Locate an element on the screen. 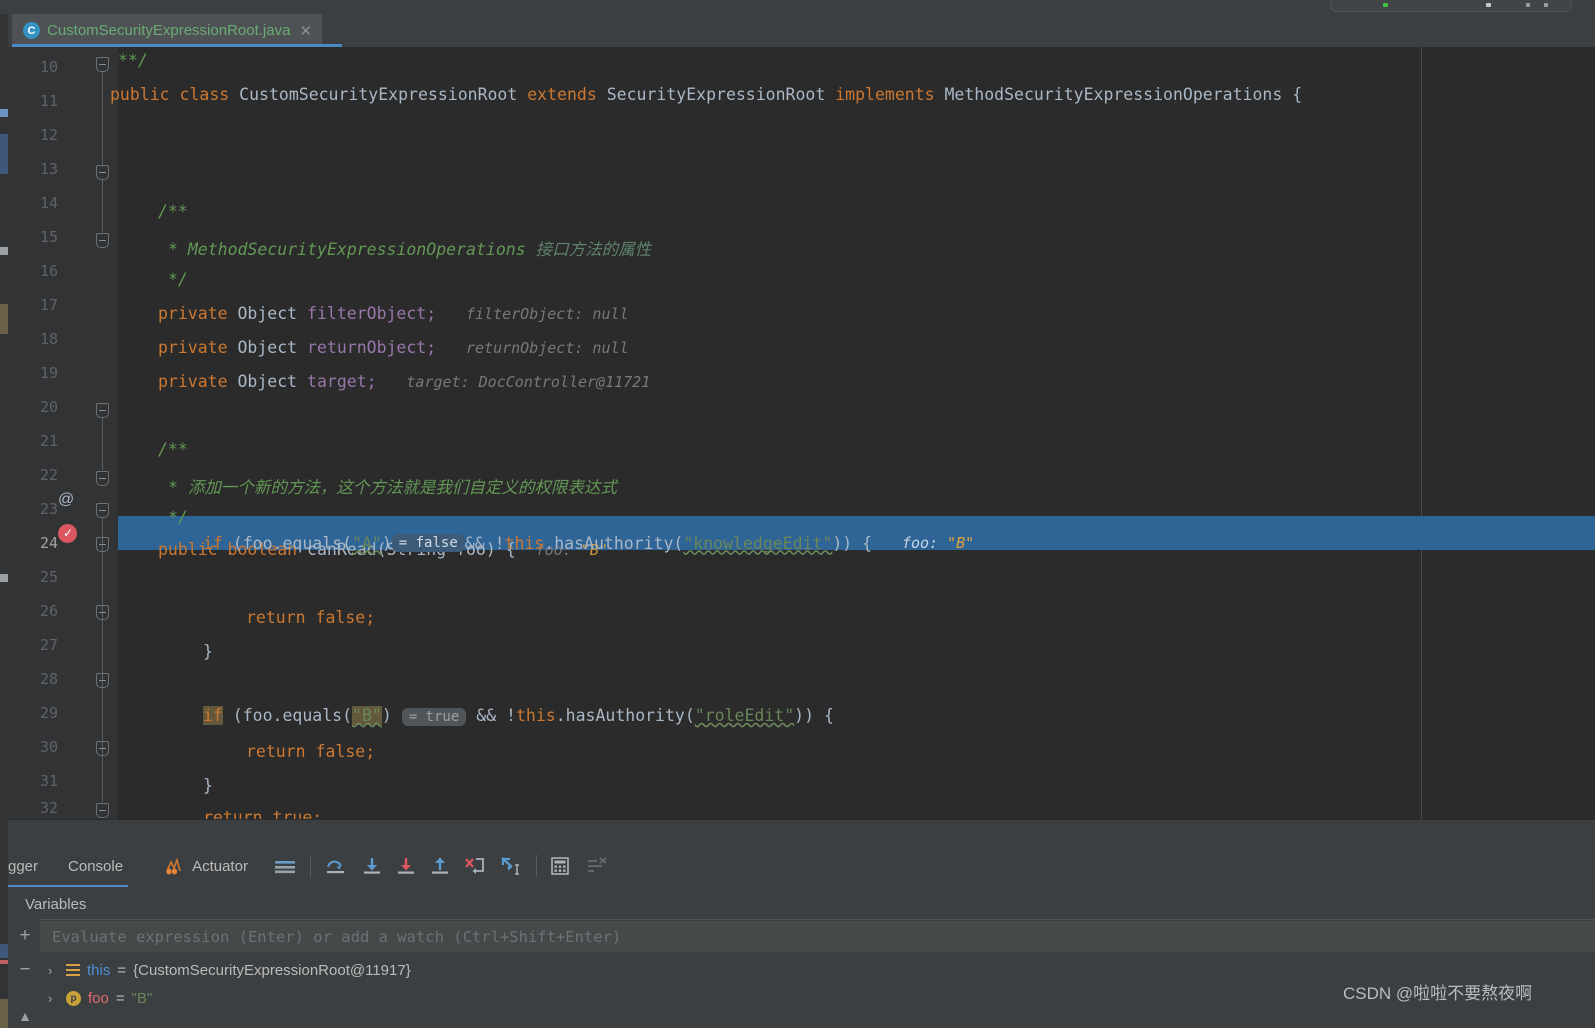 This screenshot has width=1595, height=1028. variable-value: "B" is located at coordinates (142, 998).